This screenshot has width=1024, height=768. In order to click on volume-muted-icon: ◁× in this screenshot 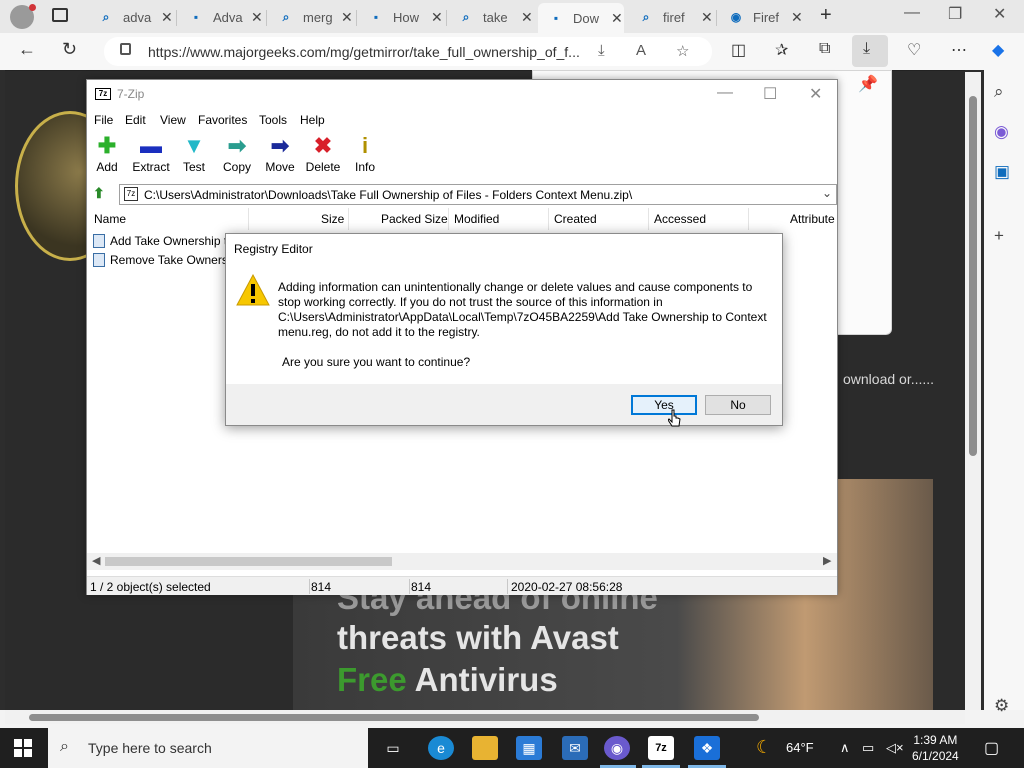, I will do `click(895, 748)`.